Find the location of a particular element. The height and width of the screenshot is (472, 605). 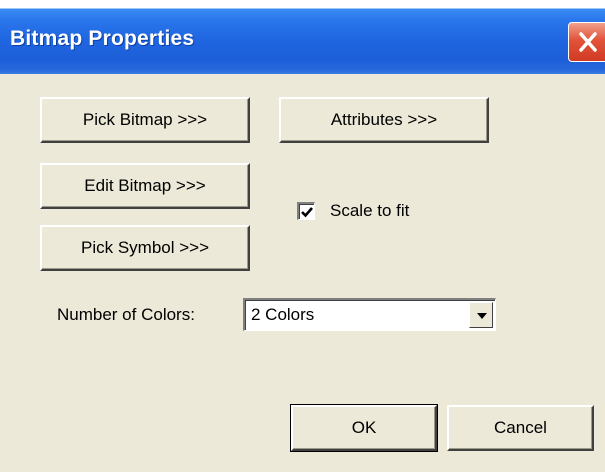

number-of-colors-value: 2 Colors is located at coordinates (283, 314).